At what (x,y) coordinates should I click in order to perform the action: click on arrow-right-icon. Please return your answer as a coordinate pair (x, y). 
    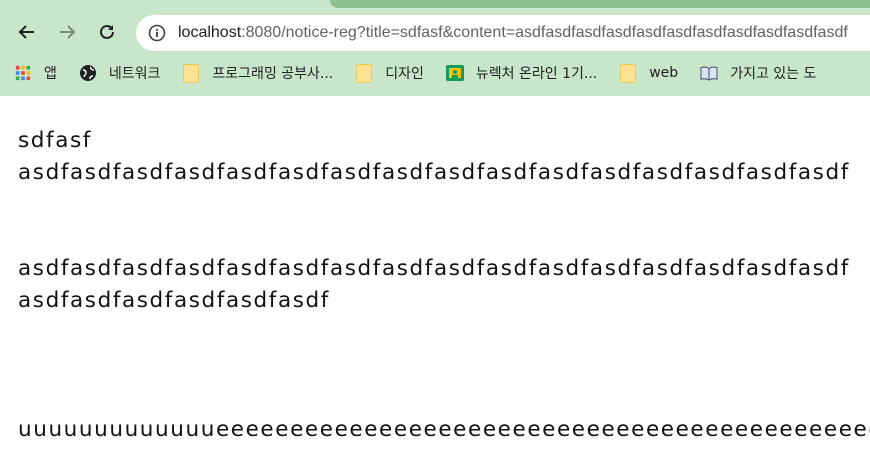
    Looking at the image, I should click on (68, 32).